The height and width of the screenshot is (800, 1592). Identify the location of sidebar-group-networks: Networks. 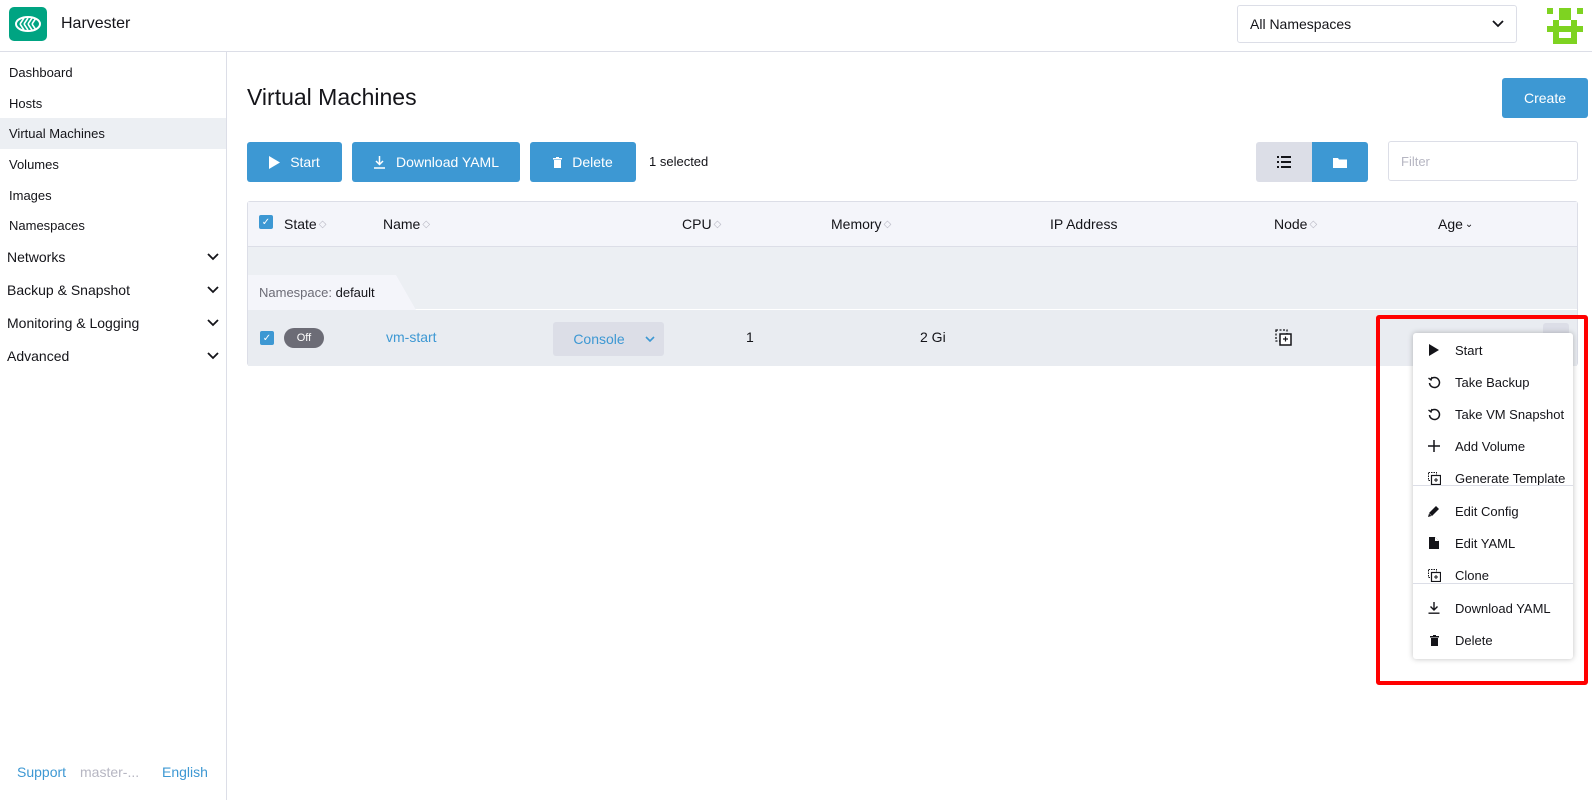
(113, 257).